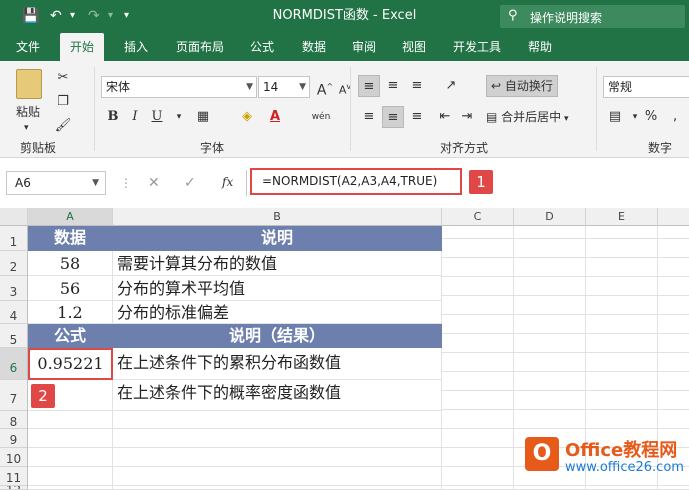 Image resolution: width=689 pixels, height=490 pixels. I want to click on tab-insert: 插入, so click(136, 47).